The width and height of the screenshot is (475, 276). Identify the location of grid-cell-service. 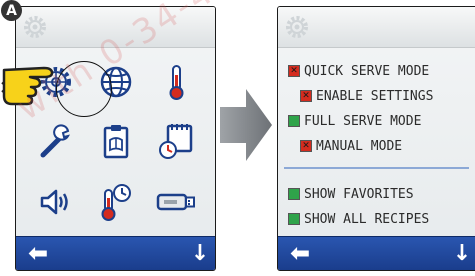
(56, 142).